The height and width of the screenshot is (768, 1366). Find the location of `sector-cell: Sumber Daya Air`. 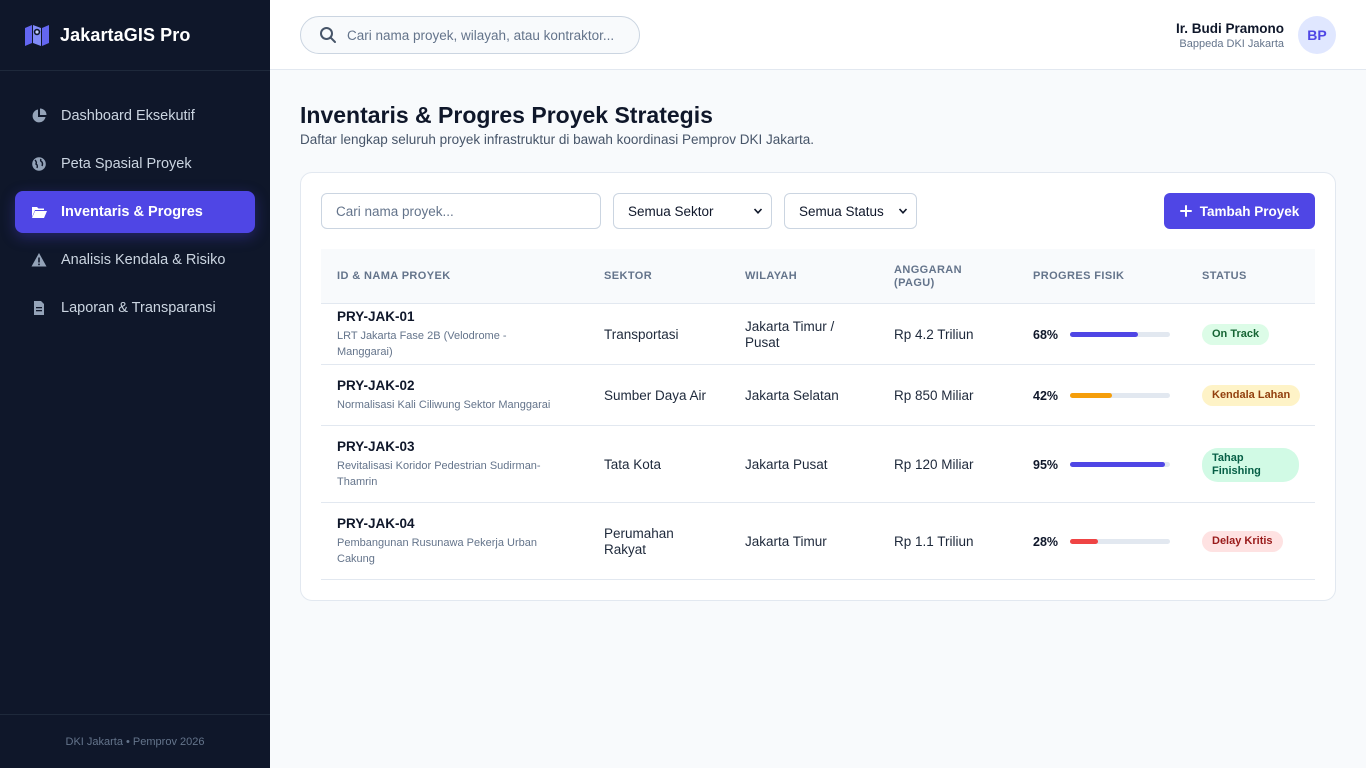

sector-cell: Sumber Daya Air is located at coordinates (655, 395).